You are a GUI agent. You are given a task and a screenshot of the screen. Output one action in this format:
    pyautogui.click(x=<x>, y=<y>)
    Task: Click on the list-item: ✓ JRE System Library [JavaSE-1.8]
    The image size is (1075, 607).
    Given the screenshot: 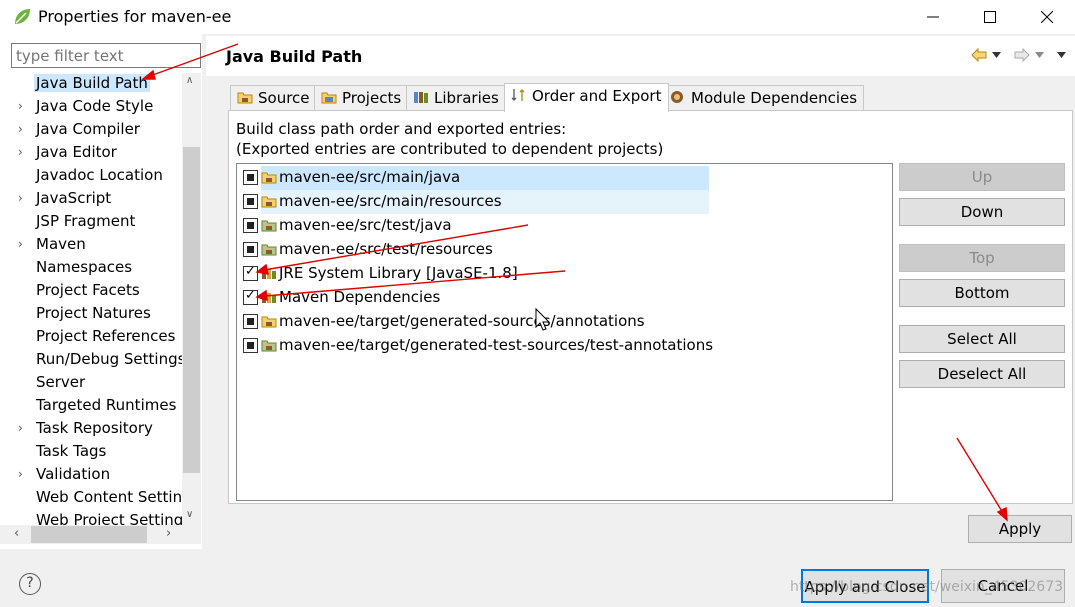 What is the action you would take?
    pyautogui.click(x=564, y=274)
    